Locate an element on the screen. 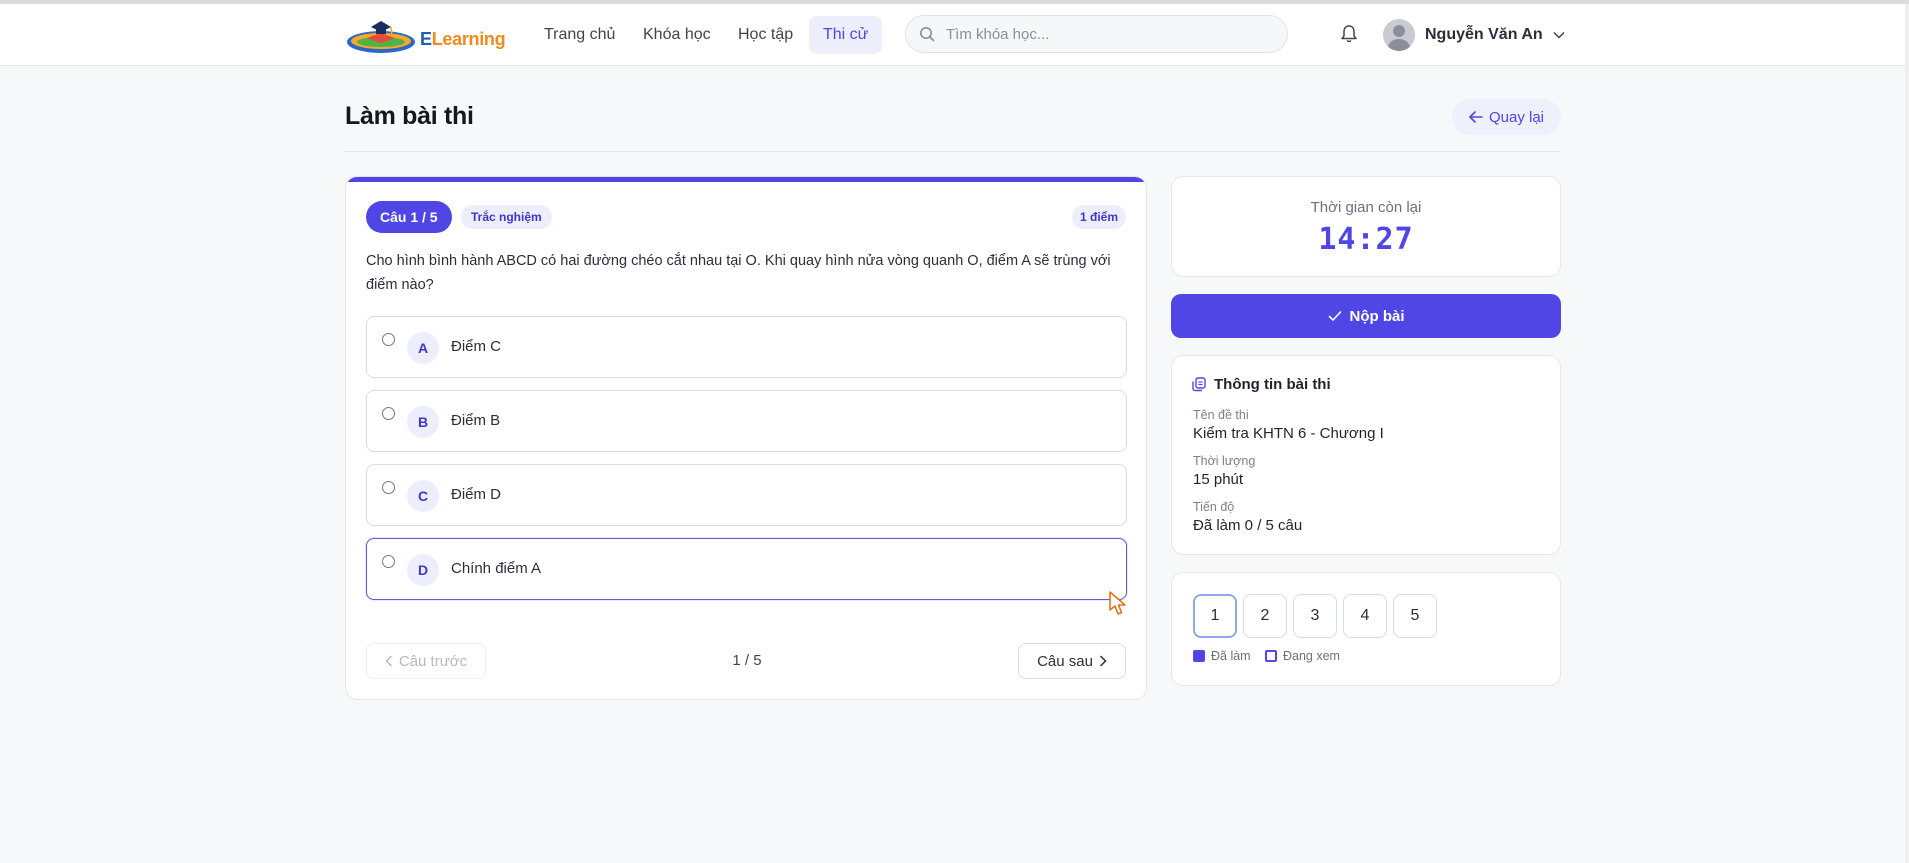 Image resolution: width=1909 pixels, height=863 pixels. question-nav-button-5: 5 is located at coordinates (1415, 616).